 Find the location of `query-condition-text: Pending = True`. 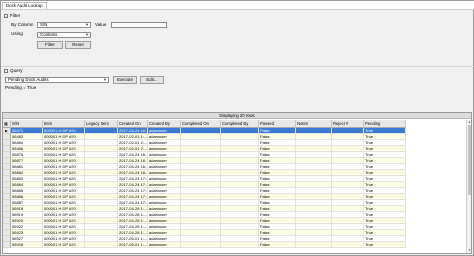

query-condition-text: Pending = True is located at coordinates (21, 87).